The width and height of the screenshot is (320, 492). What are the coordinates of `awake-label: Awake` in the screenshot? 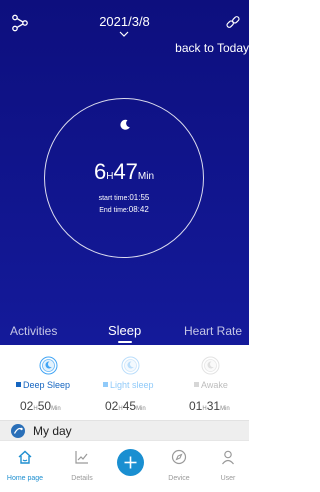 It's located at (214, 385).